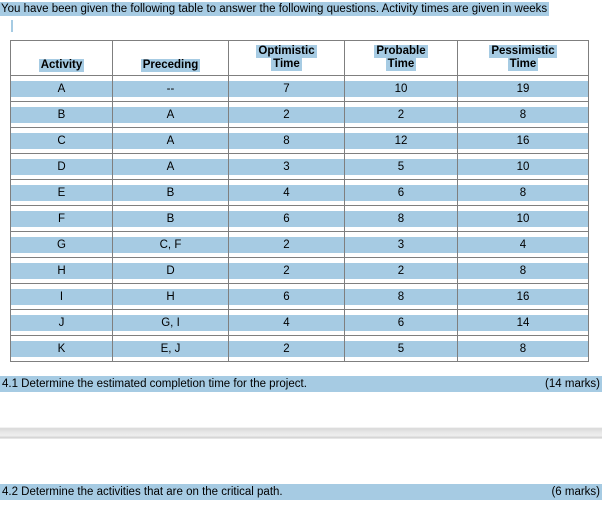  I want to click on table-row: C A 8 12 16, so click(299, 140).